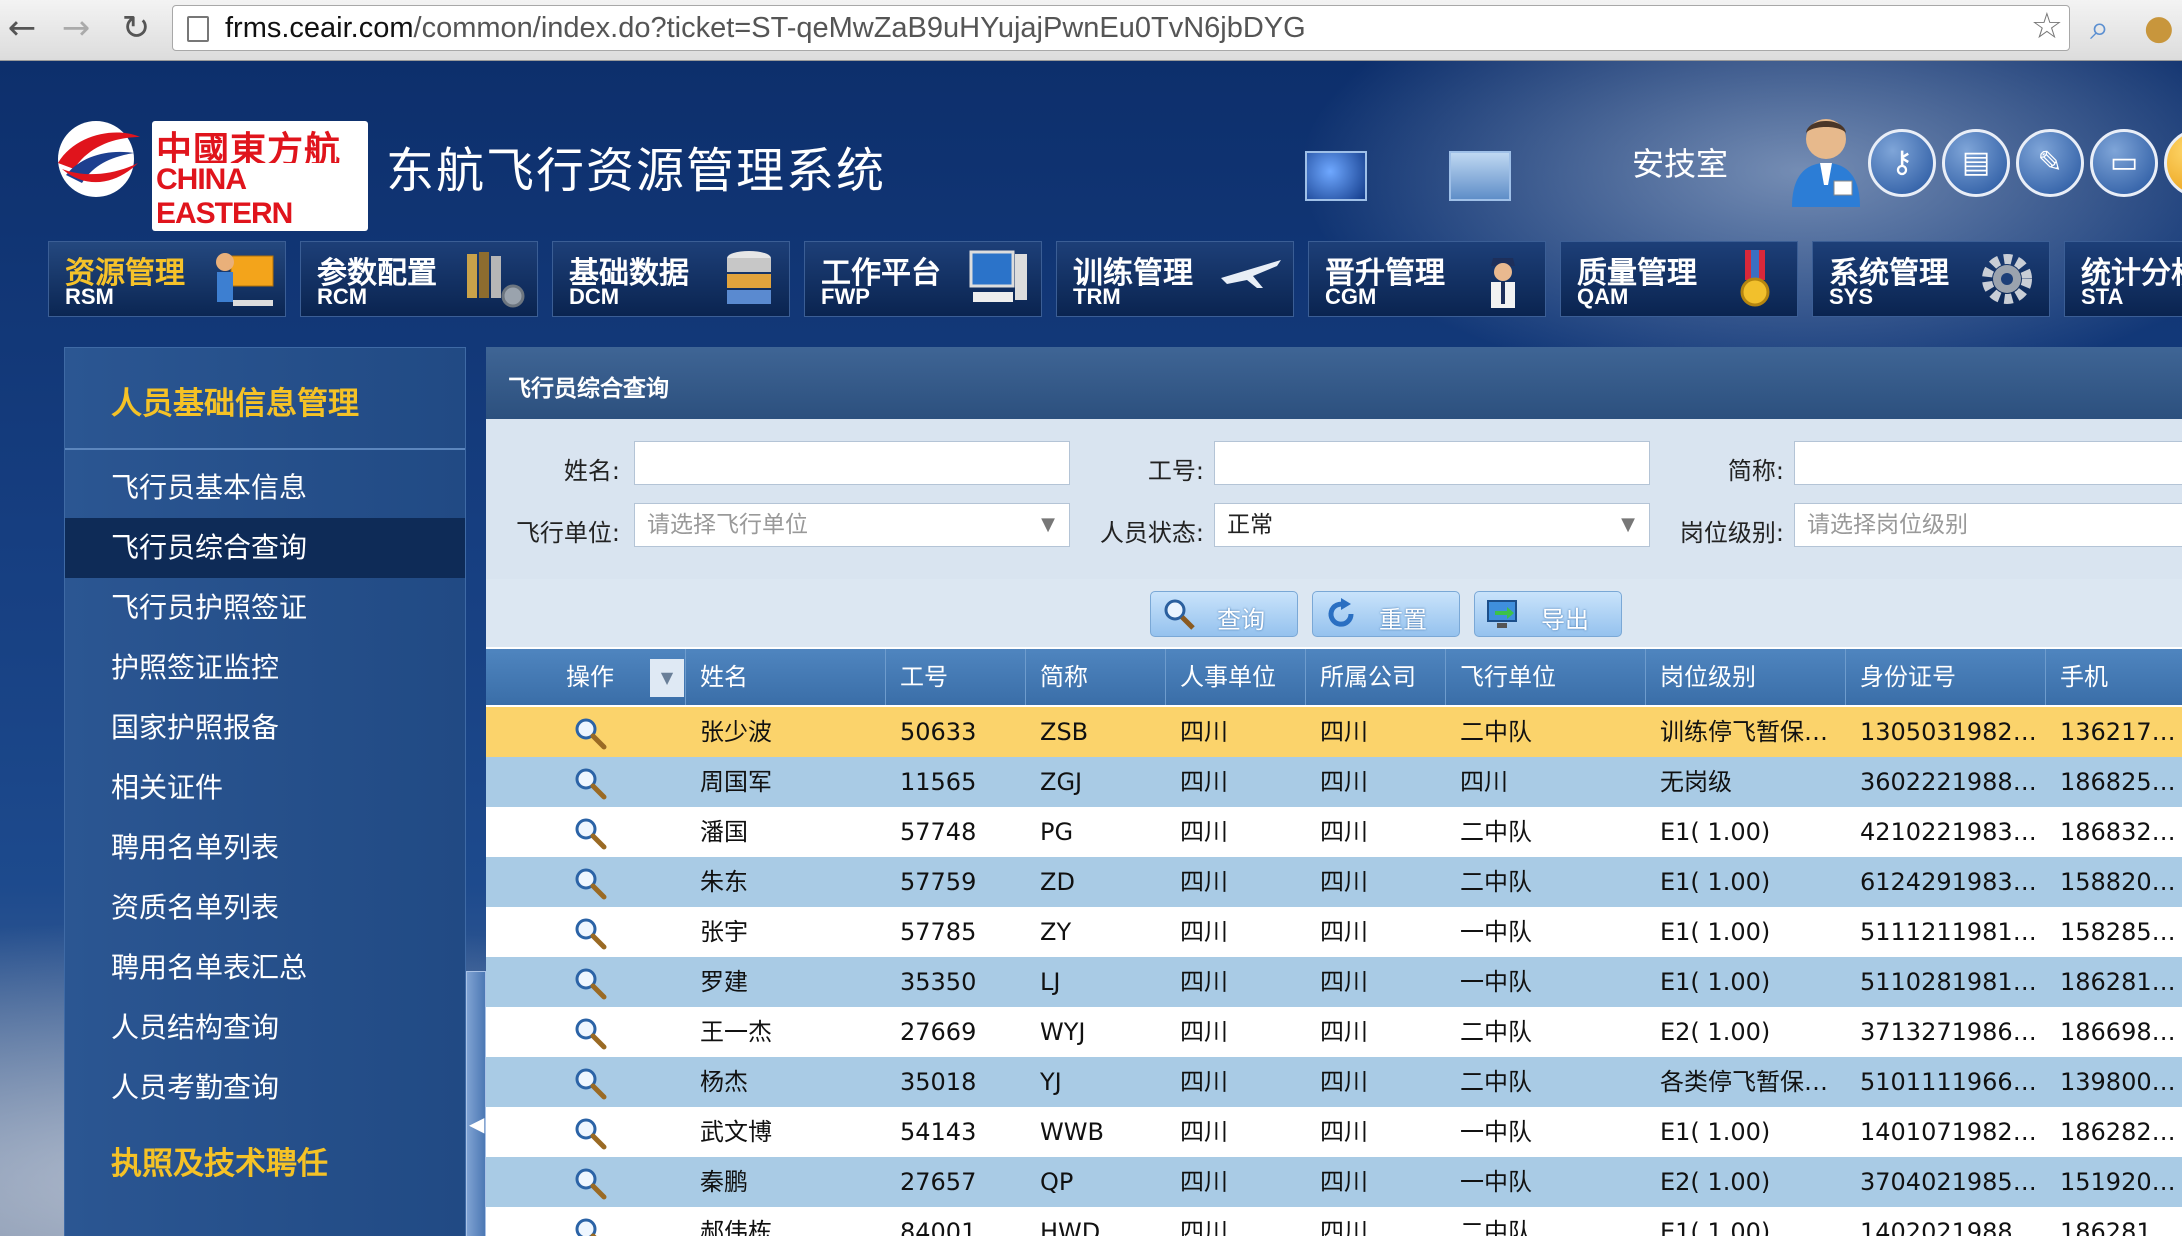 This screenshot has width=2182, height=1236. I want to click on module-sys: 系统管理 SYS, so click(1931, 279).